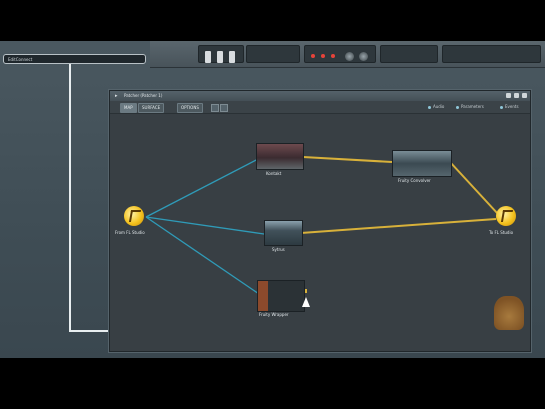 Image resolution: width=545 pixels, height=409 pixels. What do you see at coordinates (281, 296) in the screenshot?
I see `fruity-wrapper-thumbnail` at bounding box center [281, 296].